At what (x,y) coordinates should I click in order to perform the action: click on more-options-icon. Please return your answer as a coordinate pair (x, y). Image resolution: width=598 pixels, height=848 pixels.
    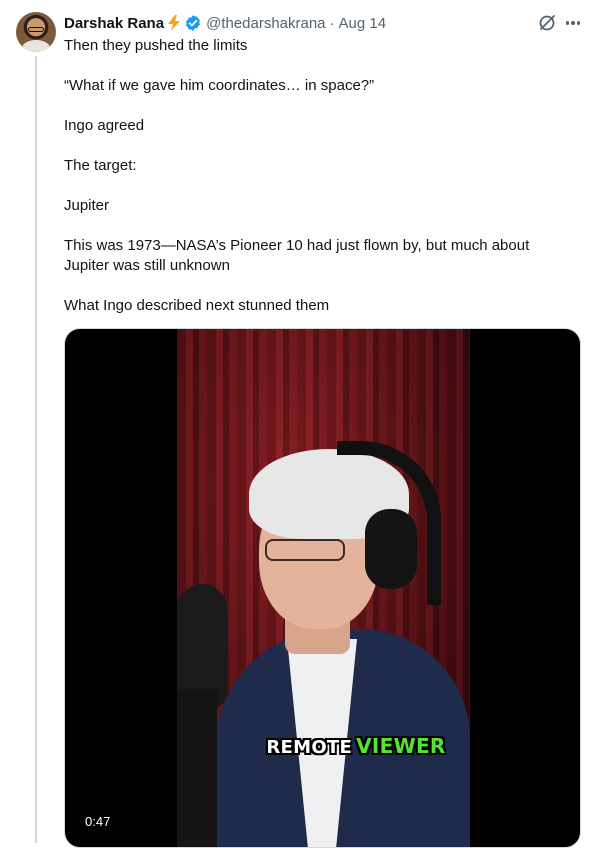
    Looking at the image, I should click on (573, 23).